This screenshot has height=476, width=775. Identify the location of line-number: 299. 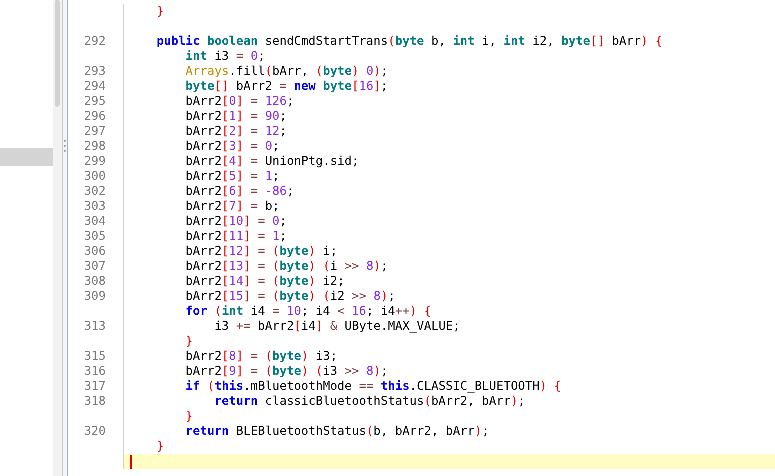
(95, 161).